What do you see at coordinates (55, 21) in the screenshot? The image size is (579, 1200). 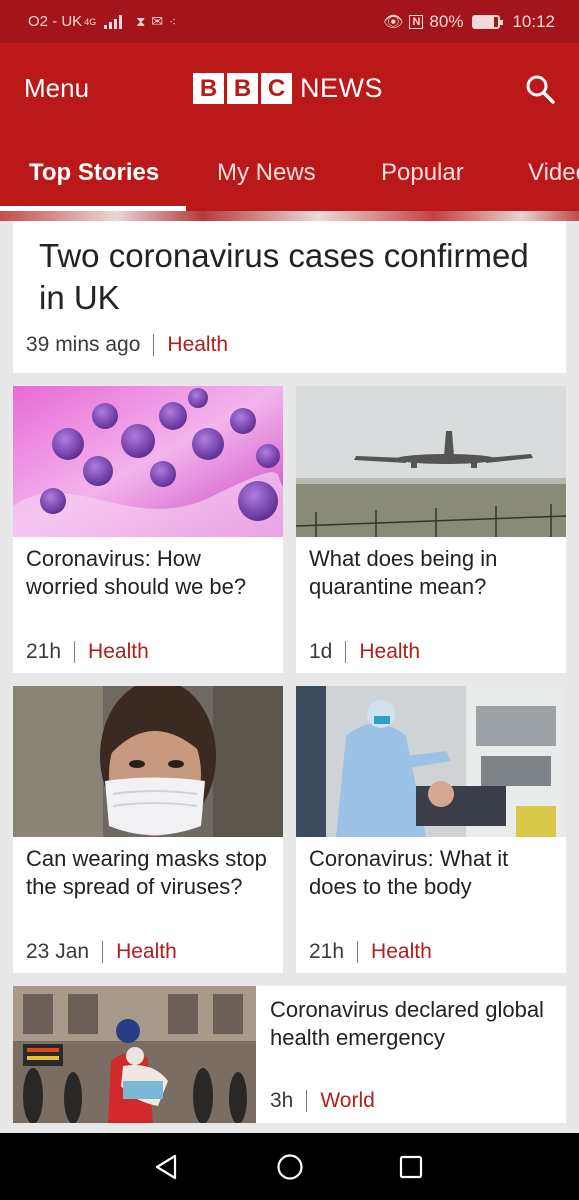 I see `carrier-label: O2 - UK` at bounding box center [55, 21].